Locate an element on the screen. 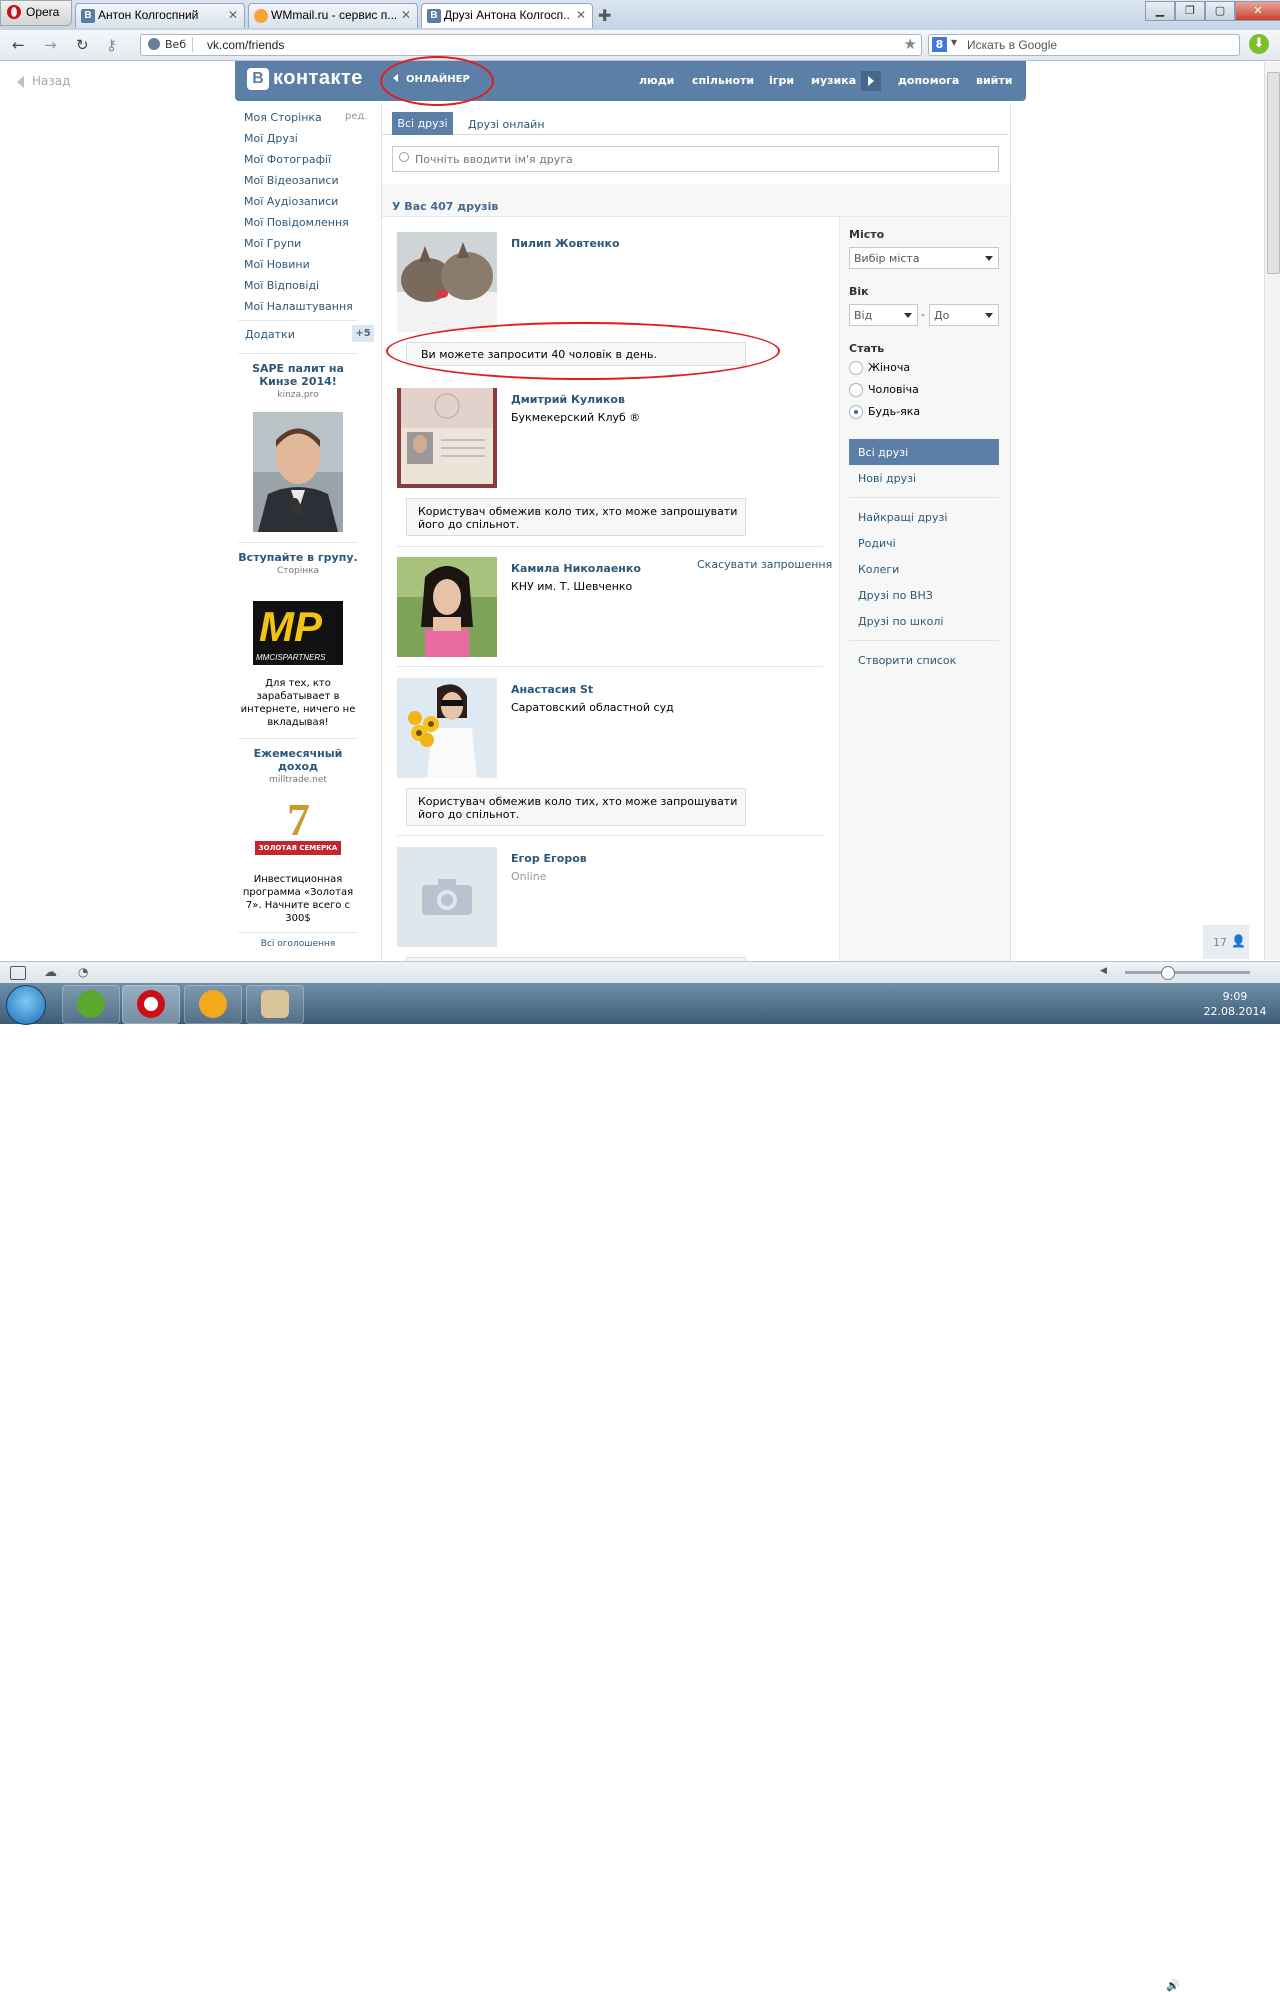 The width and height of the screenshot is (1280, 1992). menu-my-groups: Мої Групи is located at coordinates (272, 243).